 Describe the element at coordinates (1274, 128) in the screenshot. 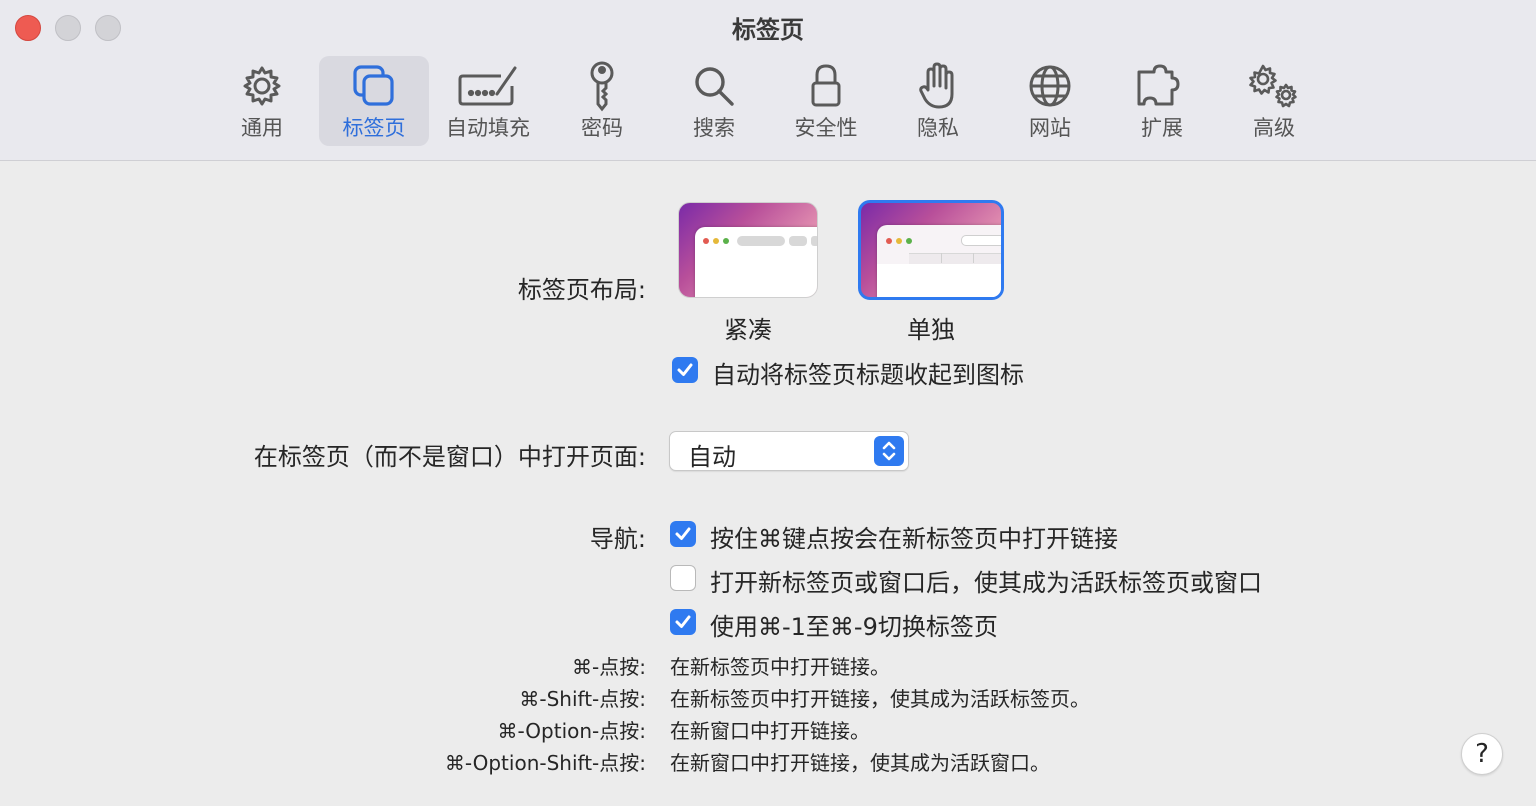

I see `tab-advanced-label: 高级` at that location.